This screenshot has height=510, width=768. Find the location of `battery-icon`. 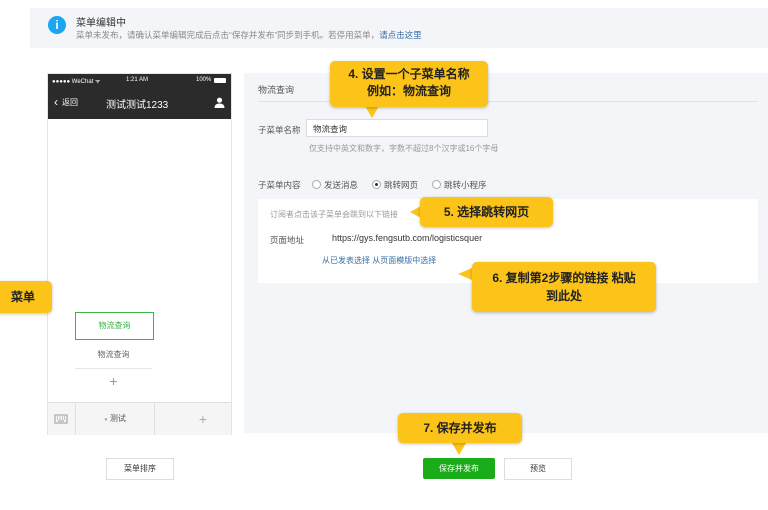

battery-icon is located at coordinates (220, 80).